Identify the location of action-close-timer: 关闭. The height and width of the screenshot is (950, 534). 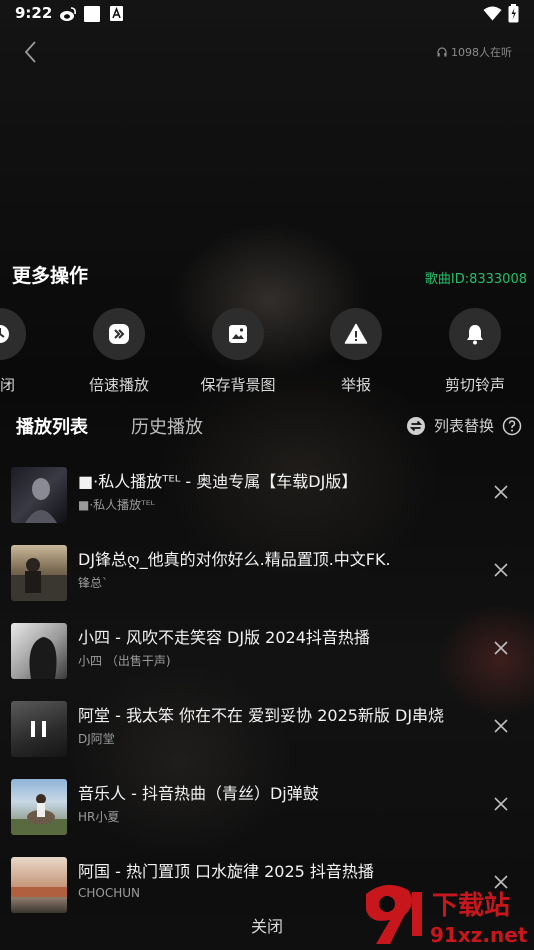
(27, 351).